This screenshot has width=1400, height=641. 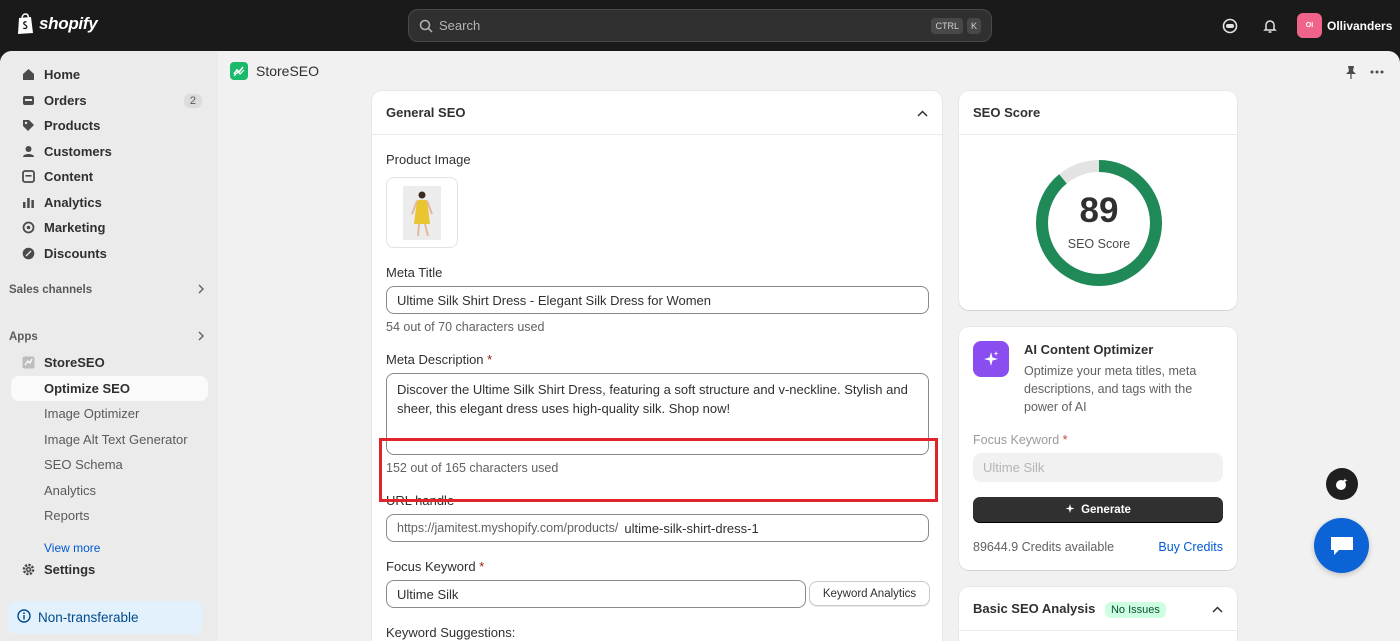 I want to click on target-icon, so click(x=28, y=228).